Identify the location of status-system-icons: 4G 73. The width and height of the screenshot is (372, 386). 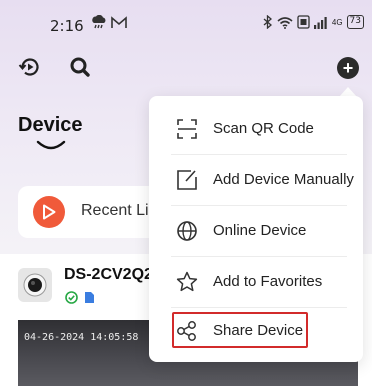
(313, 22).